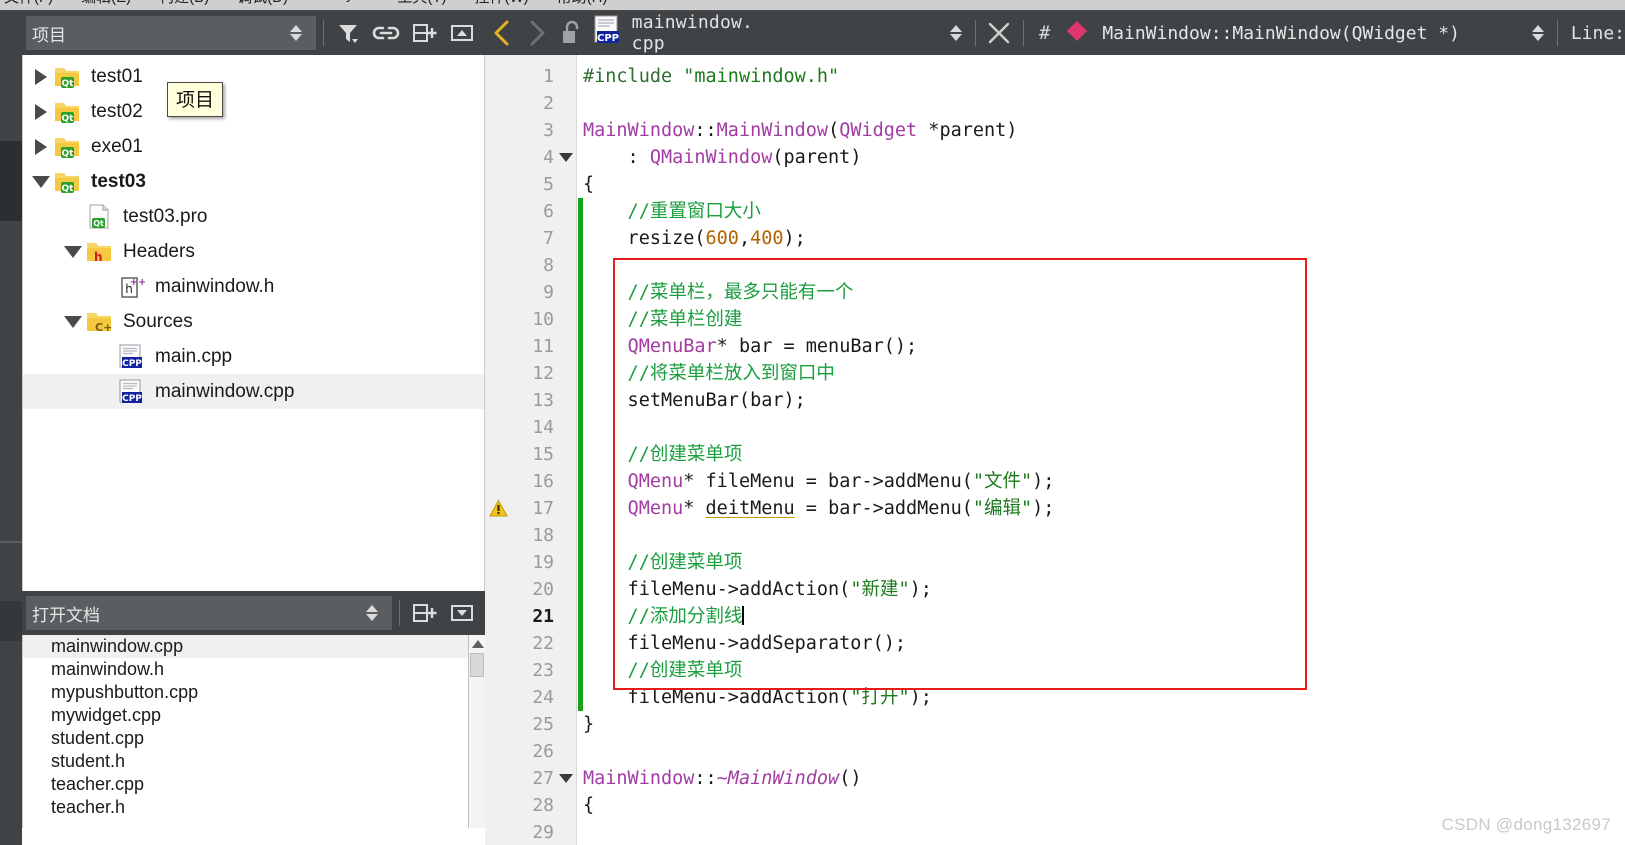 This screenshot has height=845, width=1625. What do you see at coordinates (253, 76) in the screenshot?
I see `tree-item-test01: Qt test01` at bounding box center [253, 76].